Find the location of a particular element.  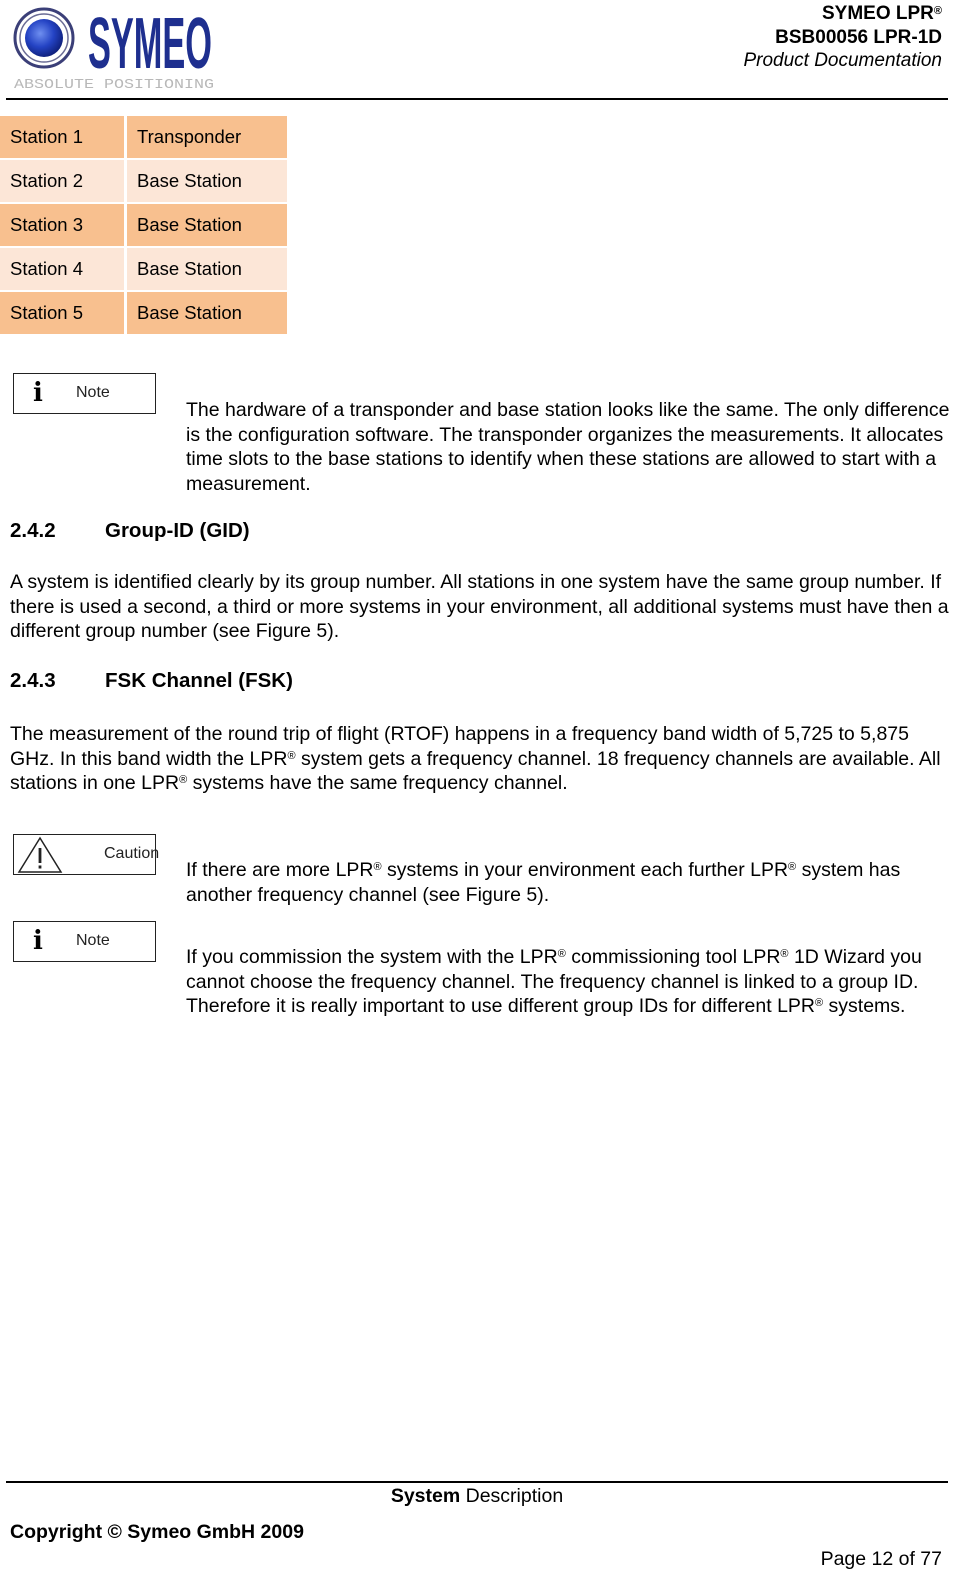

header-divider is located at coordinates (477, 99).